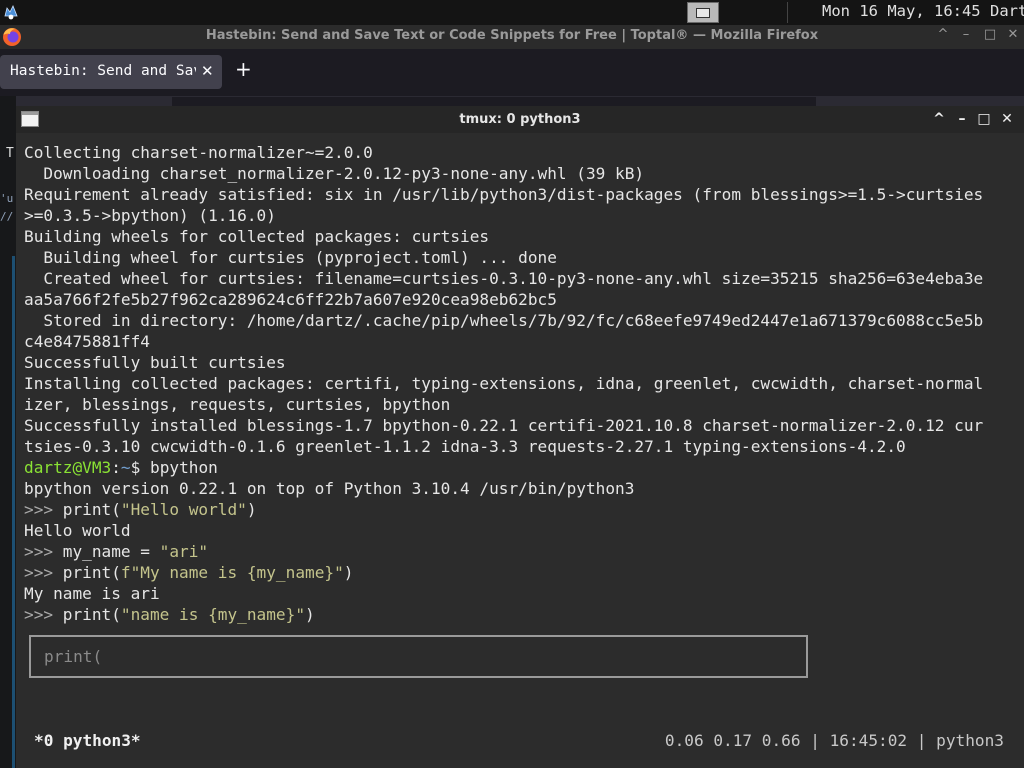  I want to click on terminal-minimize-button: –, so click(962, 119).